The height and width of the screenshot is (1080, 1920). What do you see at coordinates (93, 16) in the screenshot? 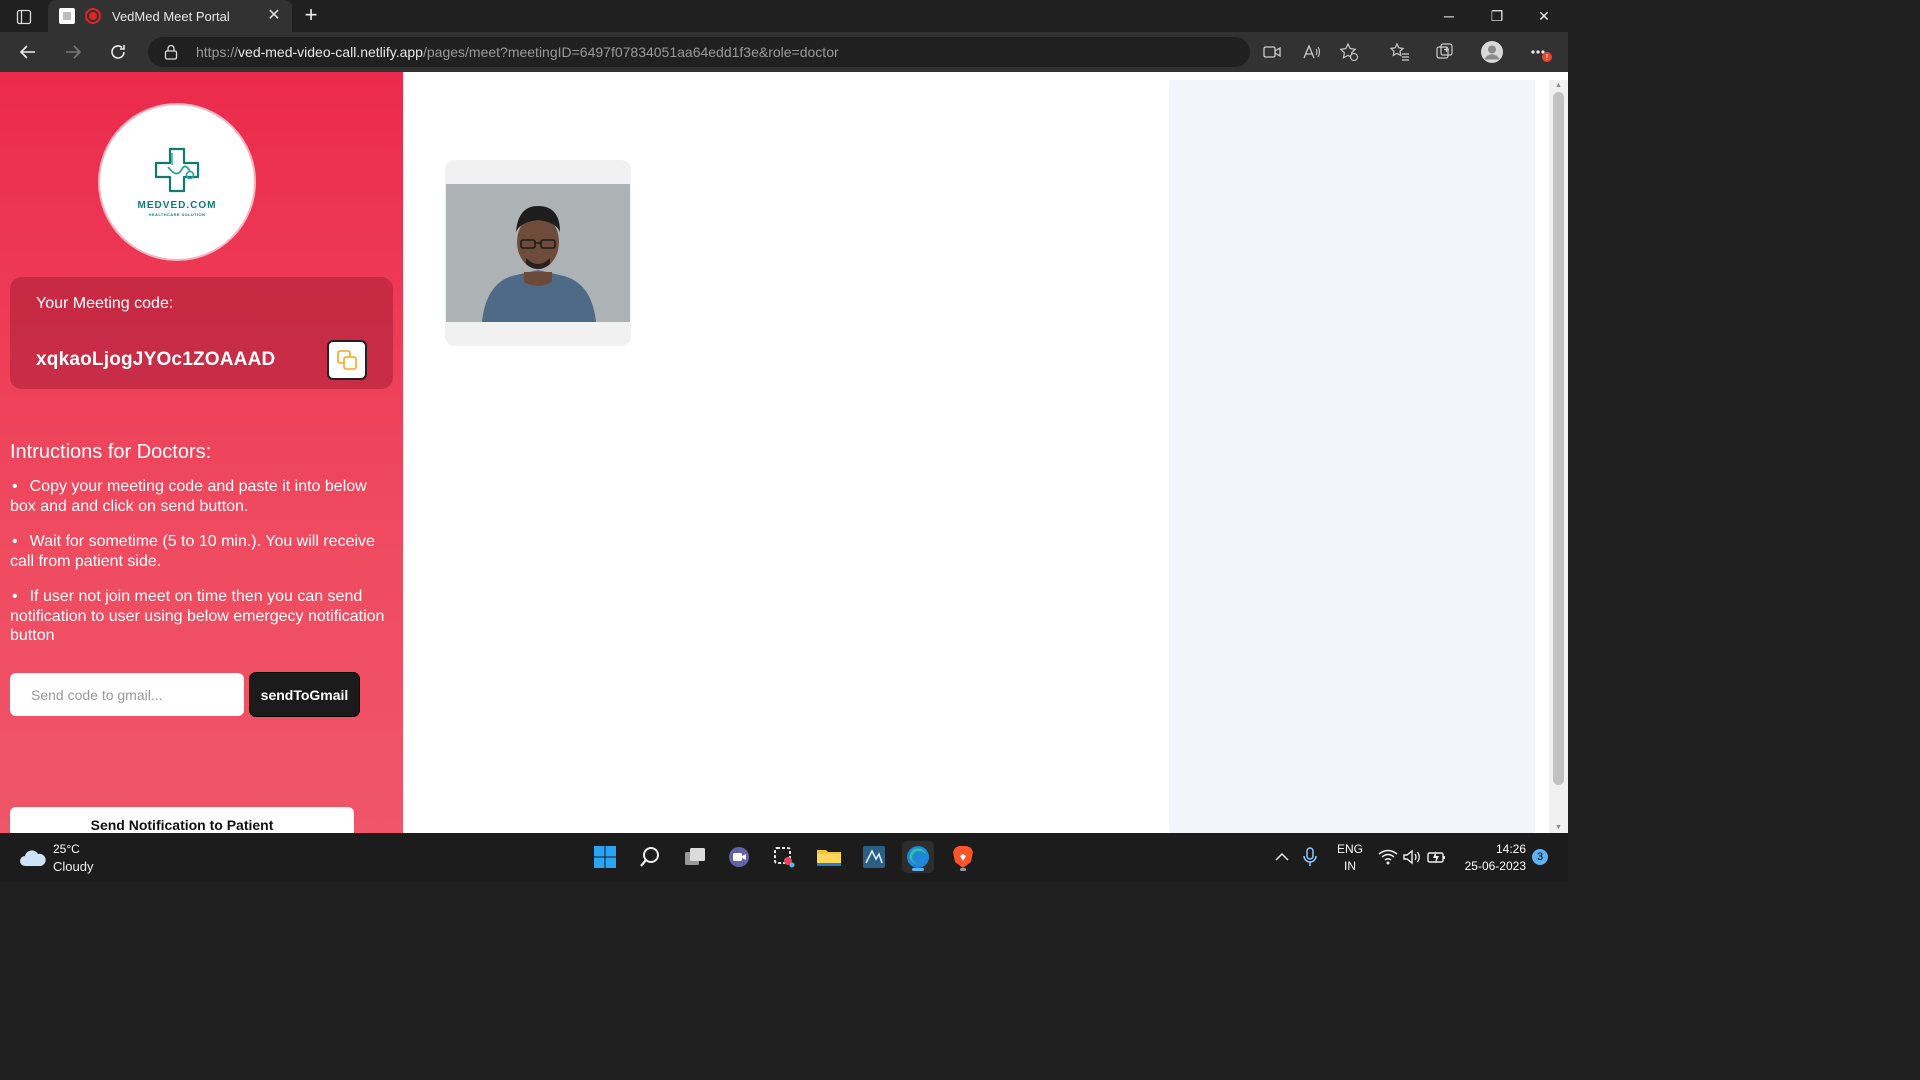
I see `recording-indicator-icon` at bounding box center [93, 16].